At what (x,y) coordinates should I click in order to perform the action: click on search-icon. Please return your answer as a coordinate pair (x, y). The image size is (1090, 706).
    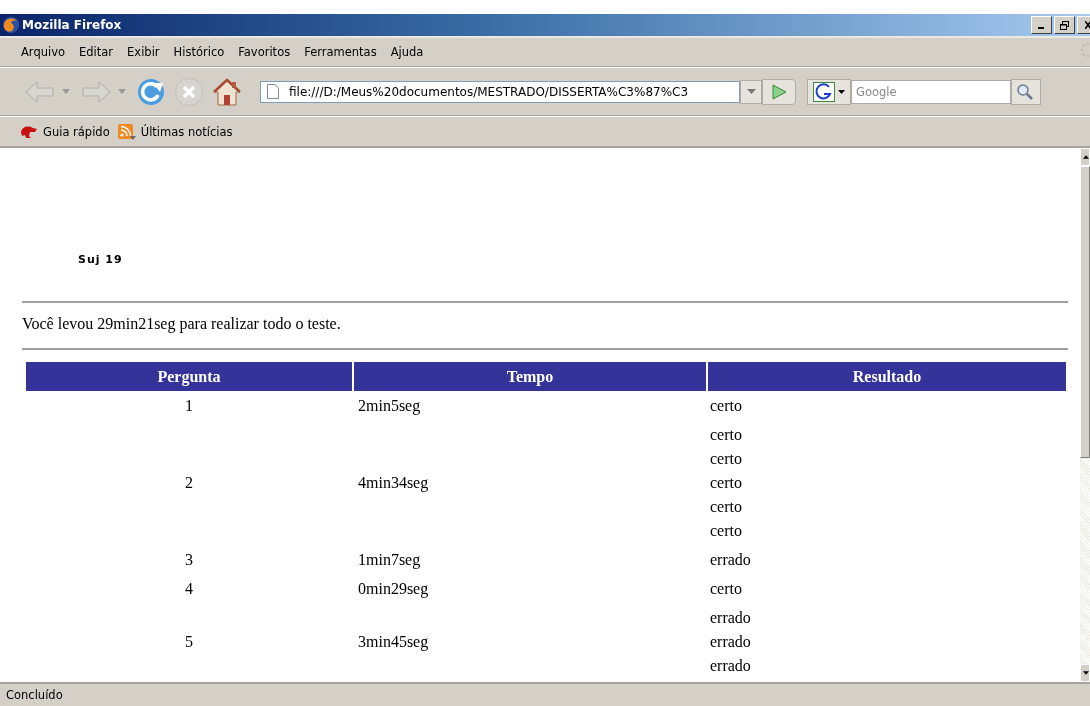
    Looking at the image, I should click on (1025, 91).